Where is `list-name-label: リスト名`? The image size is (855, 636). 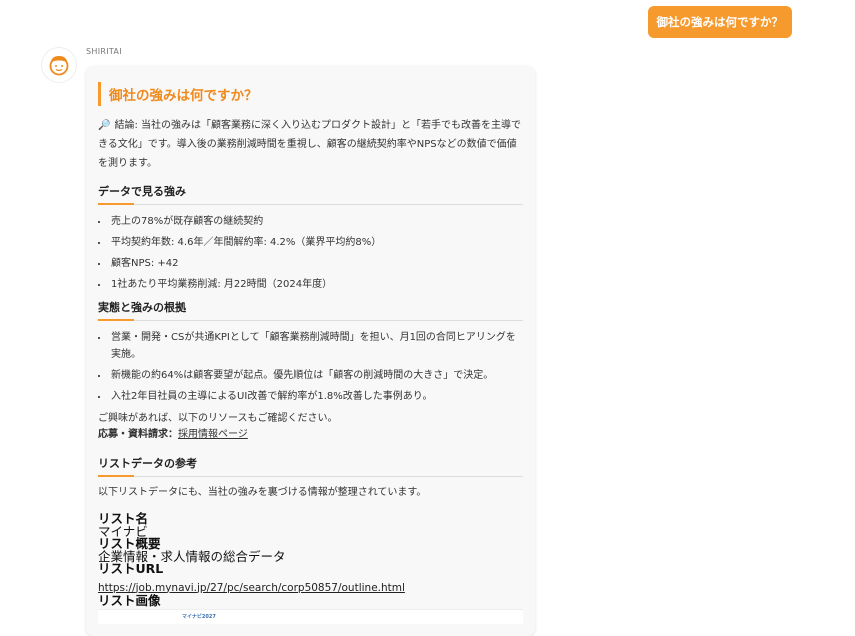
list-name-label: リスト名 is located at coordinates (123, 518).